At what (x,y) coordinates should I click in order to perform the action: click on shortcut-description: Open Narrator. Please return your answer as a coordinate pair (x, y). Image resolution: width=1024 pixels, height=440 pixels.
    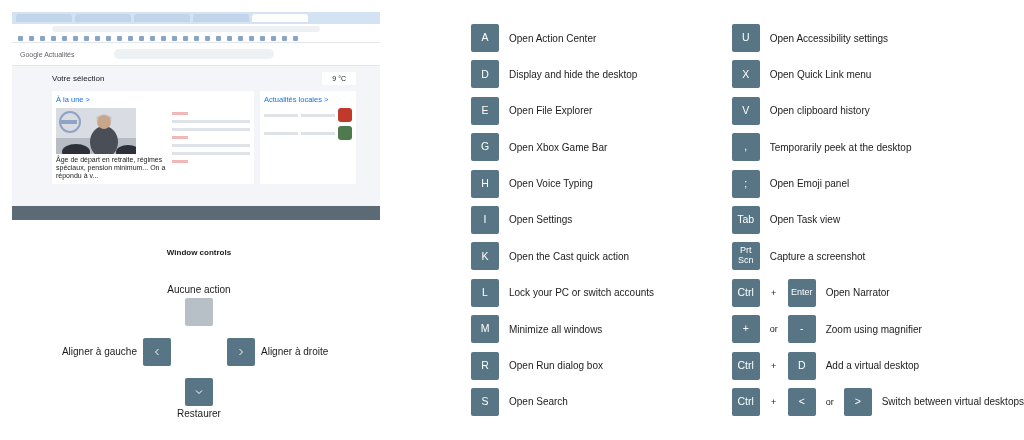
    Looking at the image, I should click on (857, 293).